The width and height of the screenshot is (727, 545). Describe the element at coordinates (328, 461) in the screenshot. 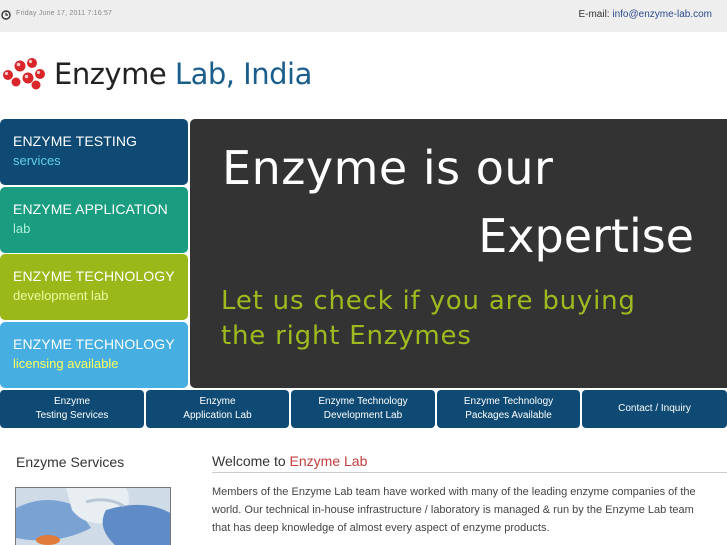

I see `welcome-accent: Enzyme Lab` at that location.